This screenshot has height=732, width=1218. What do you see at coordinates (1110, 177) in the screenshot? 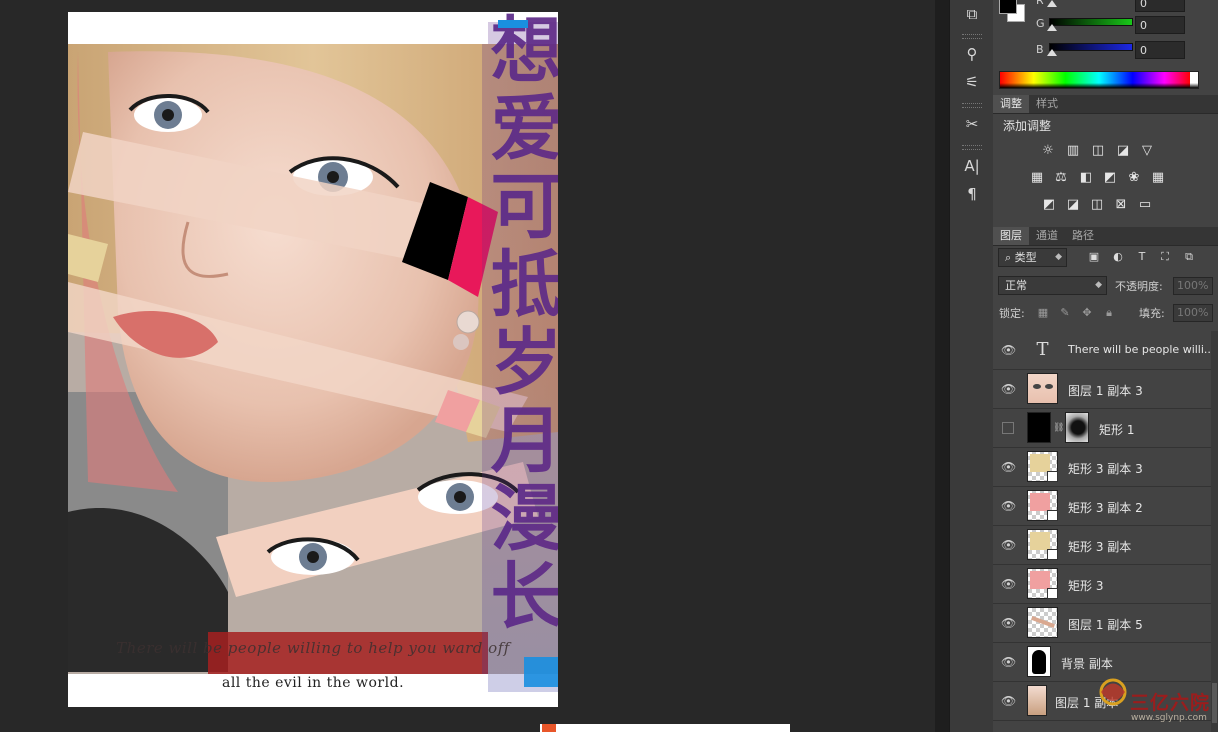
I see `photo-filter-icon: ◩` at bounding box center [1110, 177].